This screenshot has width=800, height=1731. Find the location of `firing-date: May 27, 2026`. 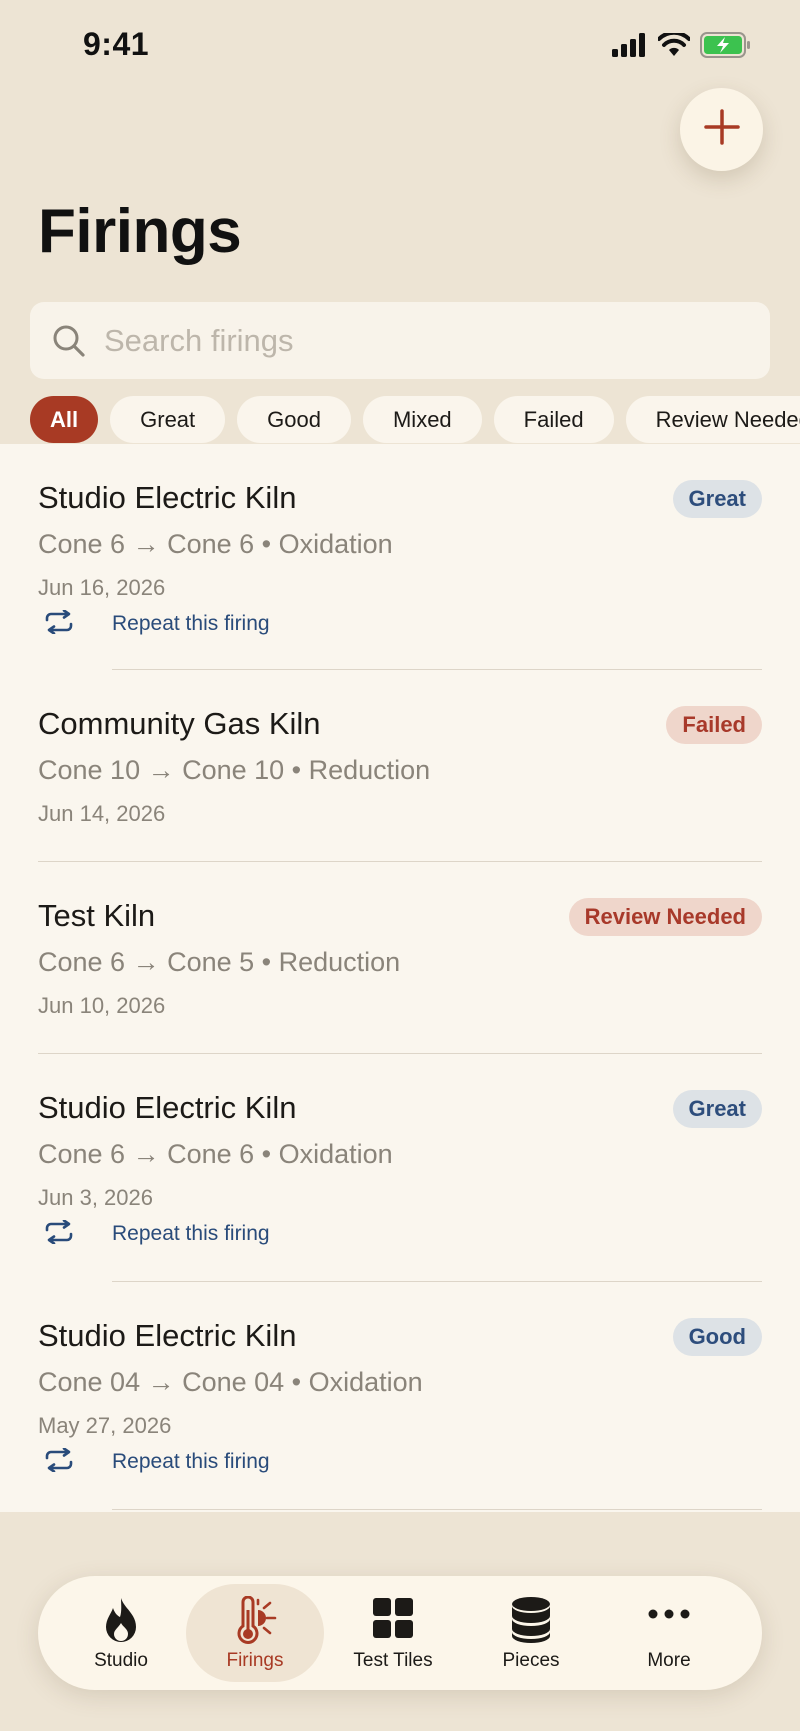

firing-date: May 27, 2026 is located at coordinates (105, 1425).